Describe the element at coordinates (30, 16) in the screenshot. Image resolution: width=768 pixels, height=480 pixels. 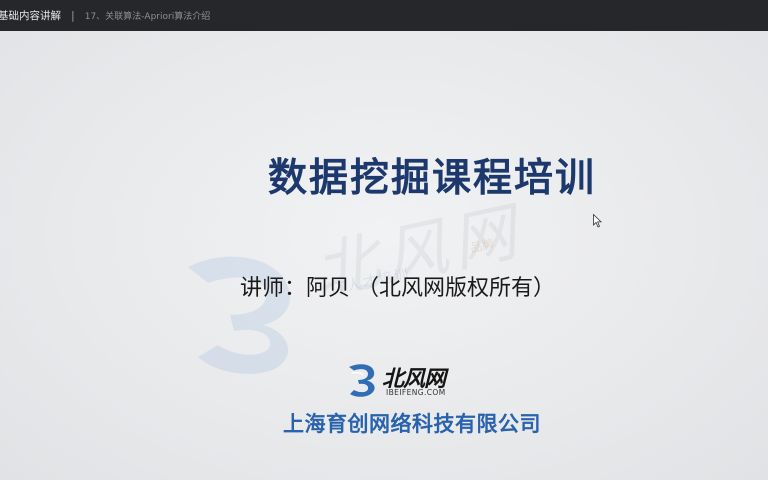
I see `course-title: 基础内容讲解` at that location.